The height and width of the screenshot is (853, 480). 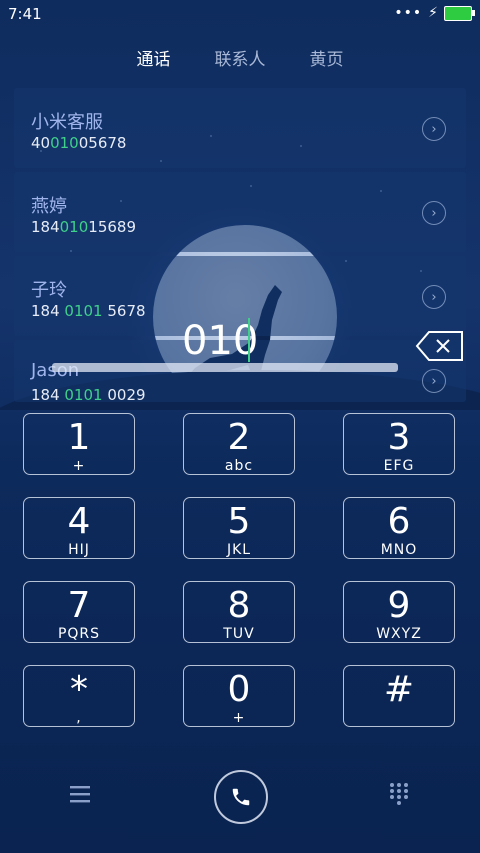 I want to click on key-digit: 3, so click(x=399, y=437).